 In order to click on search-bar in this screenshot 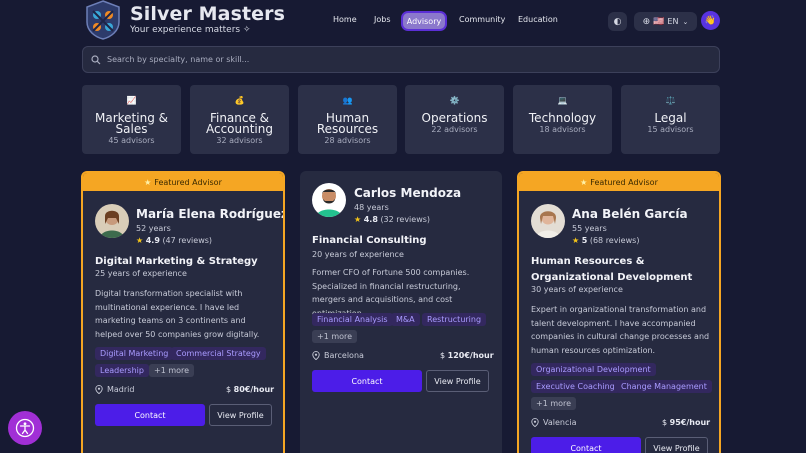, I will do `click(401, 59)`.